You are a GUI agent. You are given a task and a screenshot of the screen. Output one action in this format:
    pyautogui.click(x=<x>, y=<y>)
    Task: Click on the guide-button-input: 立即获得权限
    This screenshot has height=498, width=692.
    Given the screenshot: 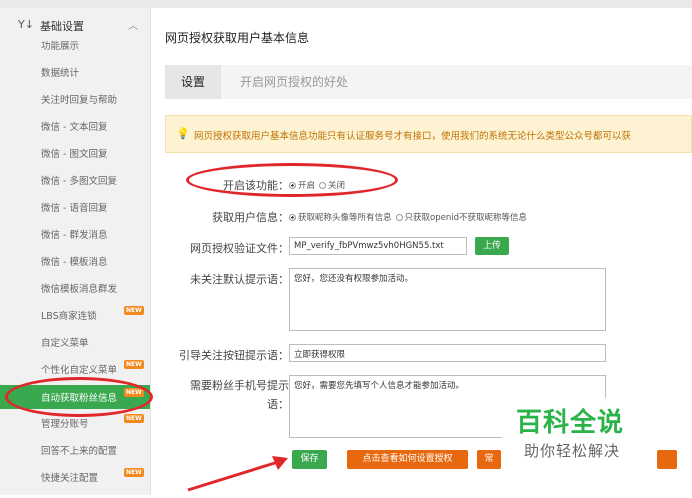 What is the action you would take?
    pyautogui.click(x=447, y=353)
    